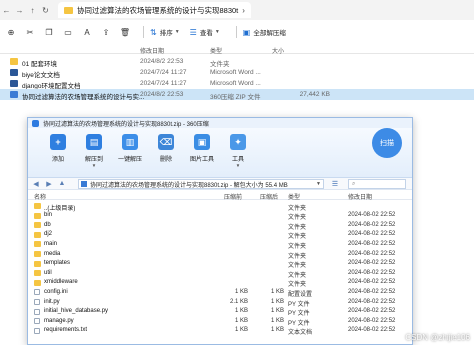 This screenshot has height=345, width=474. Describe the element at coordinates (220, 235) in the screenshot. I see `zip-file-row: dj2 文件夹 2024-08-02 22:52` at that location.